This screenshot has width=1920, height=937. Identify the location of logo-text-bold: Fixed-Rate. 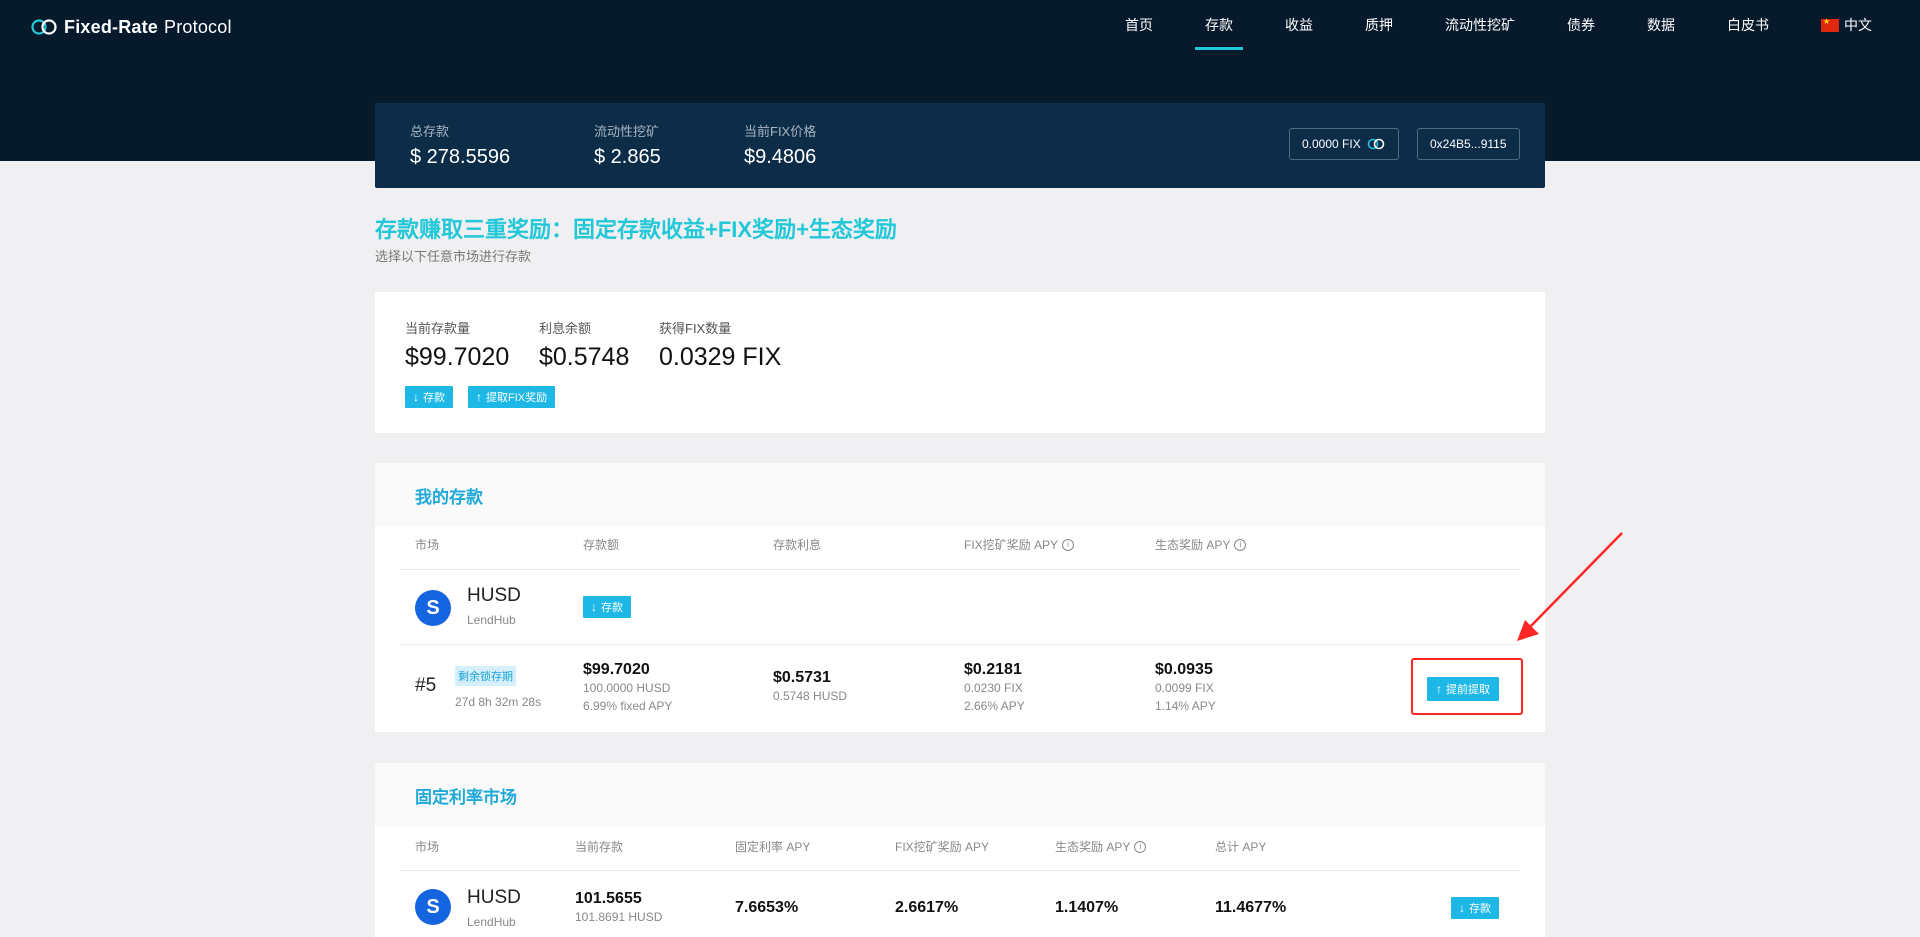
(111, 26).